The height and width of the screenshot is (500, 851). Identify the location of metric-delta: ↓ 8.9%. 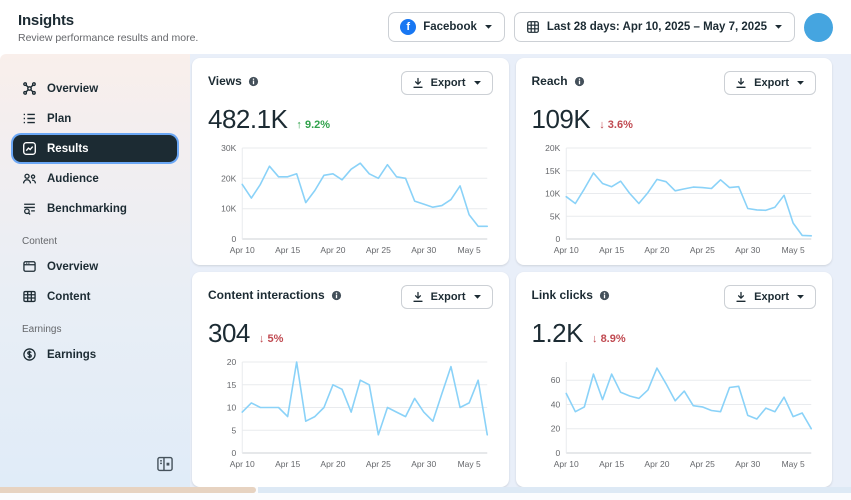
(609, 339).